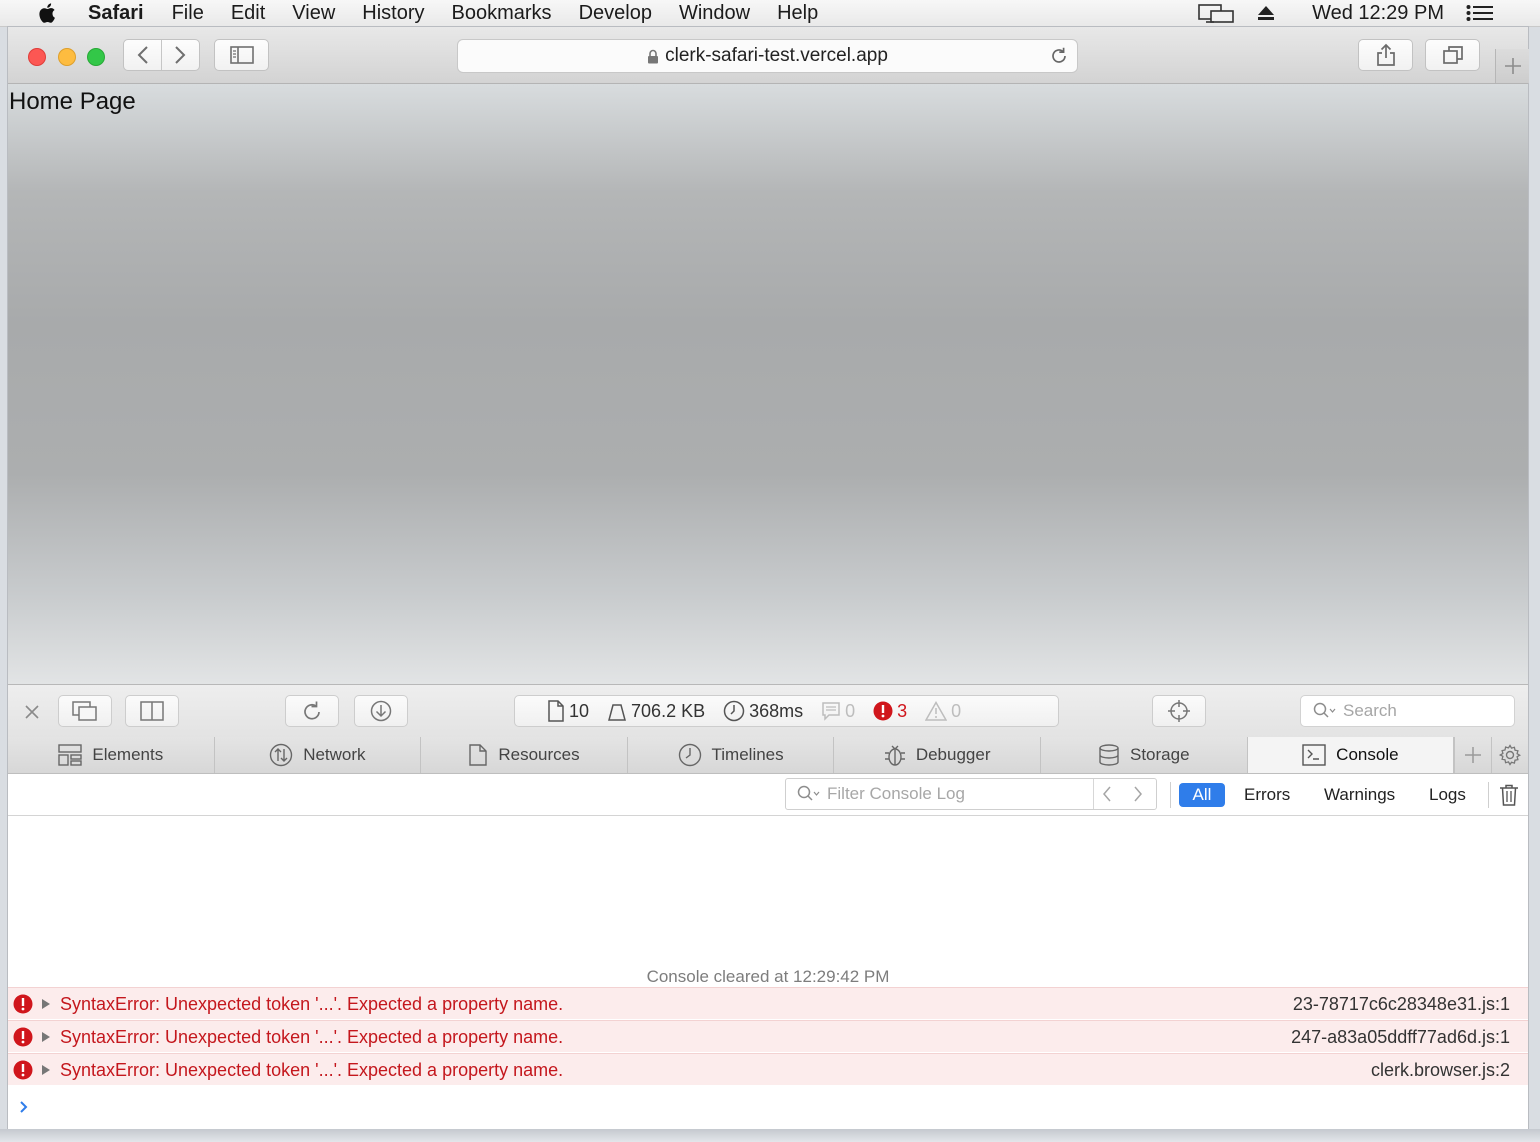 The image size is (1540, 1142). What do you see at coordinates (111, 755) in the screenshot?
I see `tab-elements: Elements` at bounding box center [111, 755].